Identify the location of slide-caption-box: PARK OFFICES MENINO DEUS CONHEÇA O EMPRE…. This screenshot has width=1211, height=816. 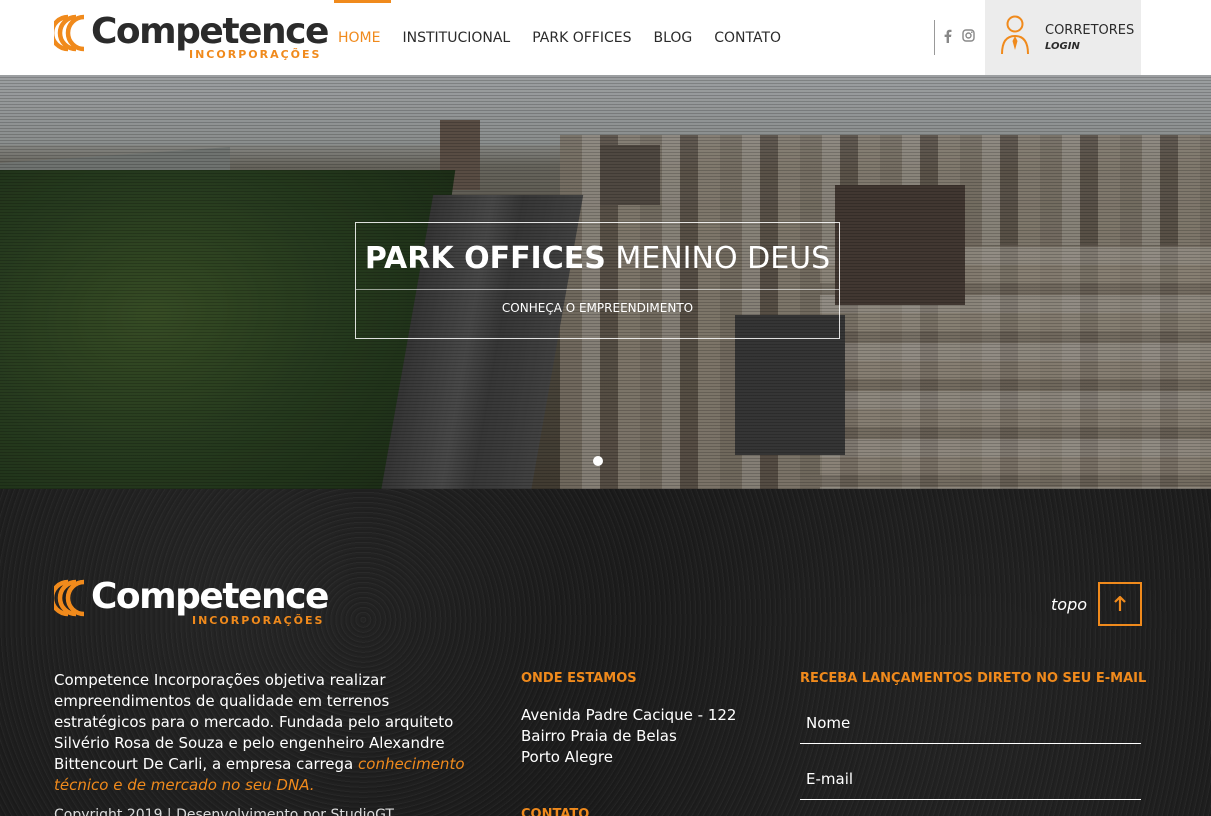
(597, 280).